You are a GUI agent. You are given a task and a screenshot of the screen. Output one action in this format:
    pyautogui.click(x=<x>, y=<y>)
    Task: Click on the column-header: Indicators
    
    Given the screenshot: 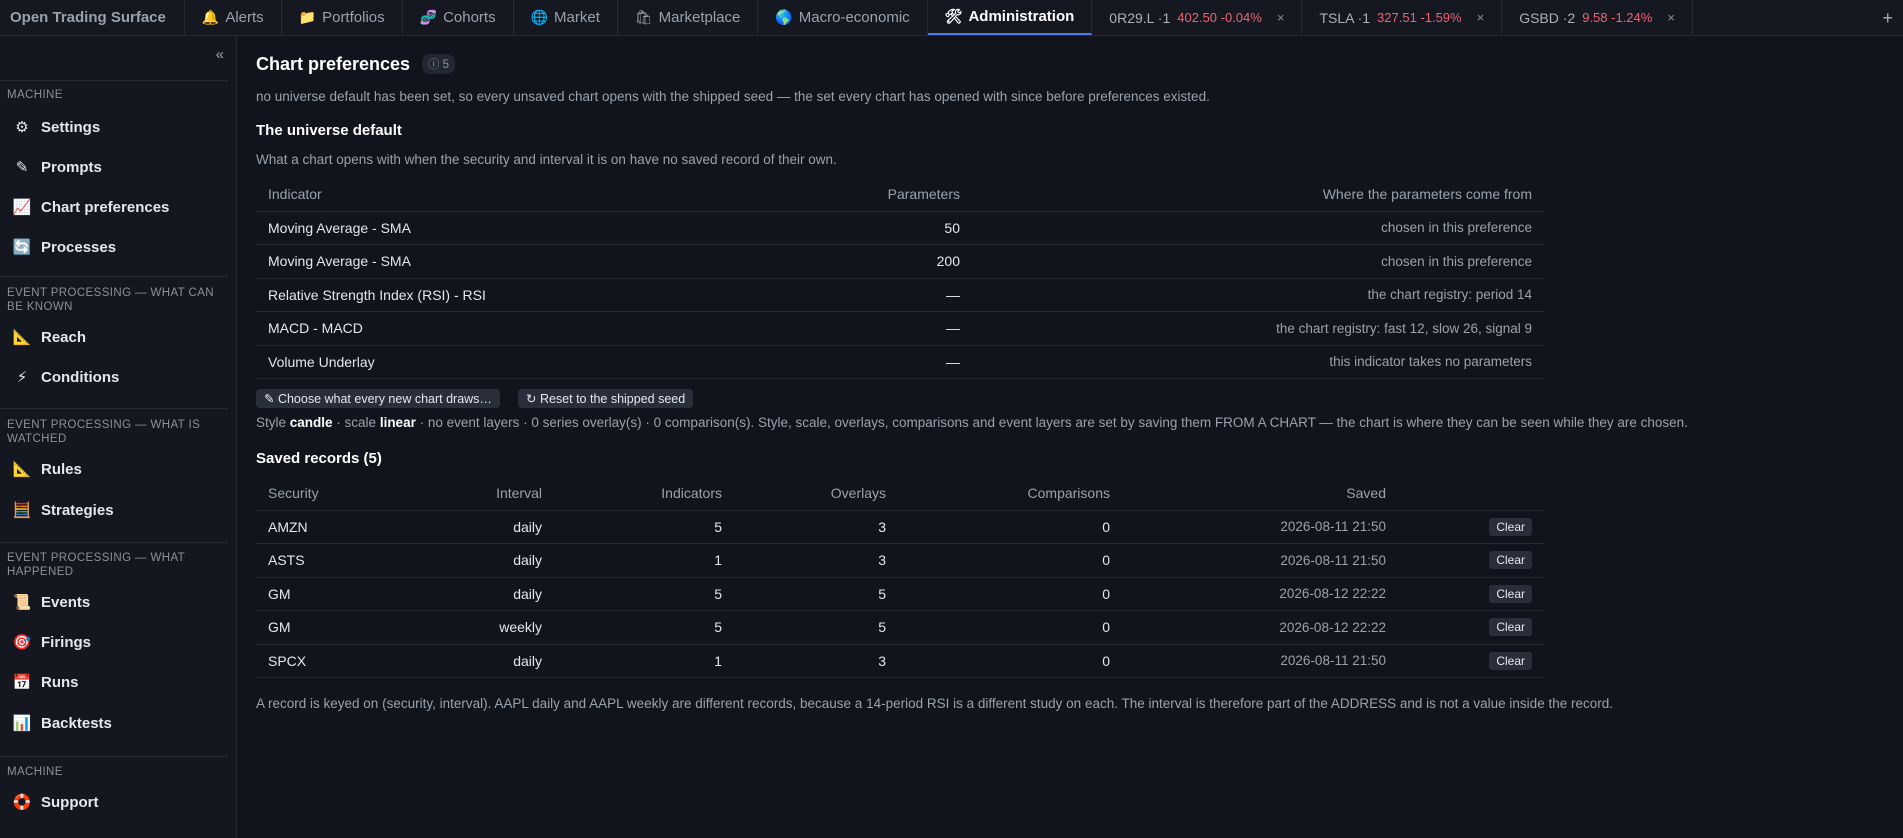 What is the action you would take?
    pyautogui.click(x=691, y=493)
    